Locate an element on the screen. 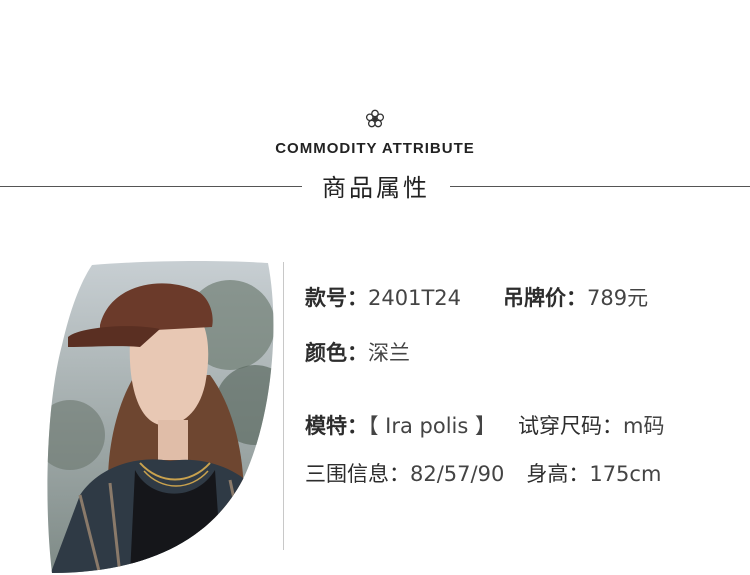  size-label: 试穿尺码： is located at coordinates (571, 426).